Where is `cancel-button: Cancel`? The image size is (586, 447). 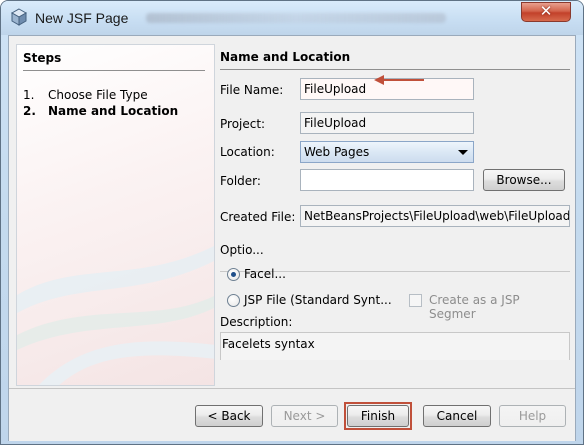
cancel-button: Cancel is located at coordinates (457, 416).